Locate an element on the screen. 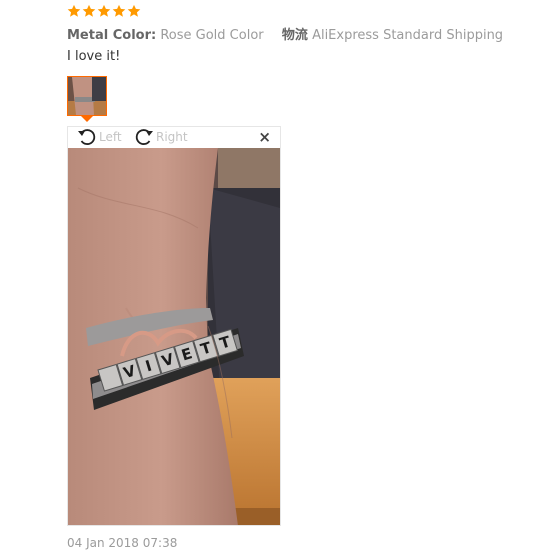 Image resolution: width=558 pixels, height=559 pixels. attribute-key-logistics: 物流 is located at coordinates (294, 35).